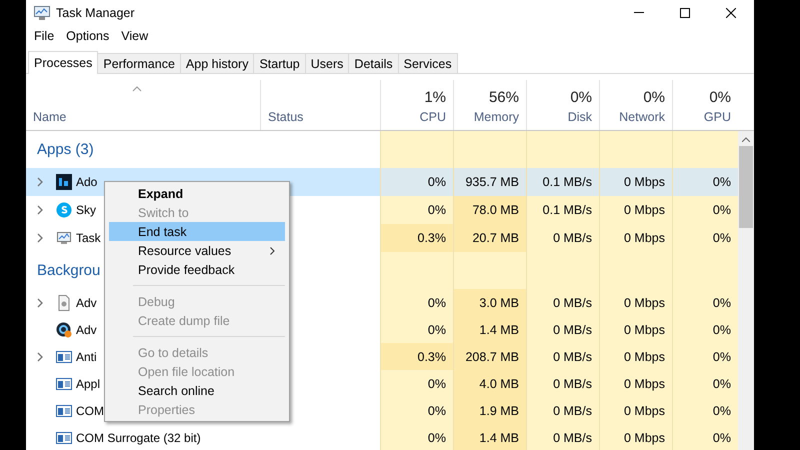 The image size is (800, 450). Describe the element at coordinates (489, 238) in the screenshot. I see `table-cell: 20.7 MB` at that location.